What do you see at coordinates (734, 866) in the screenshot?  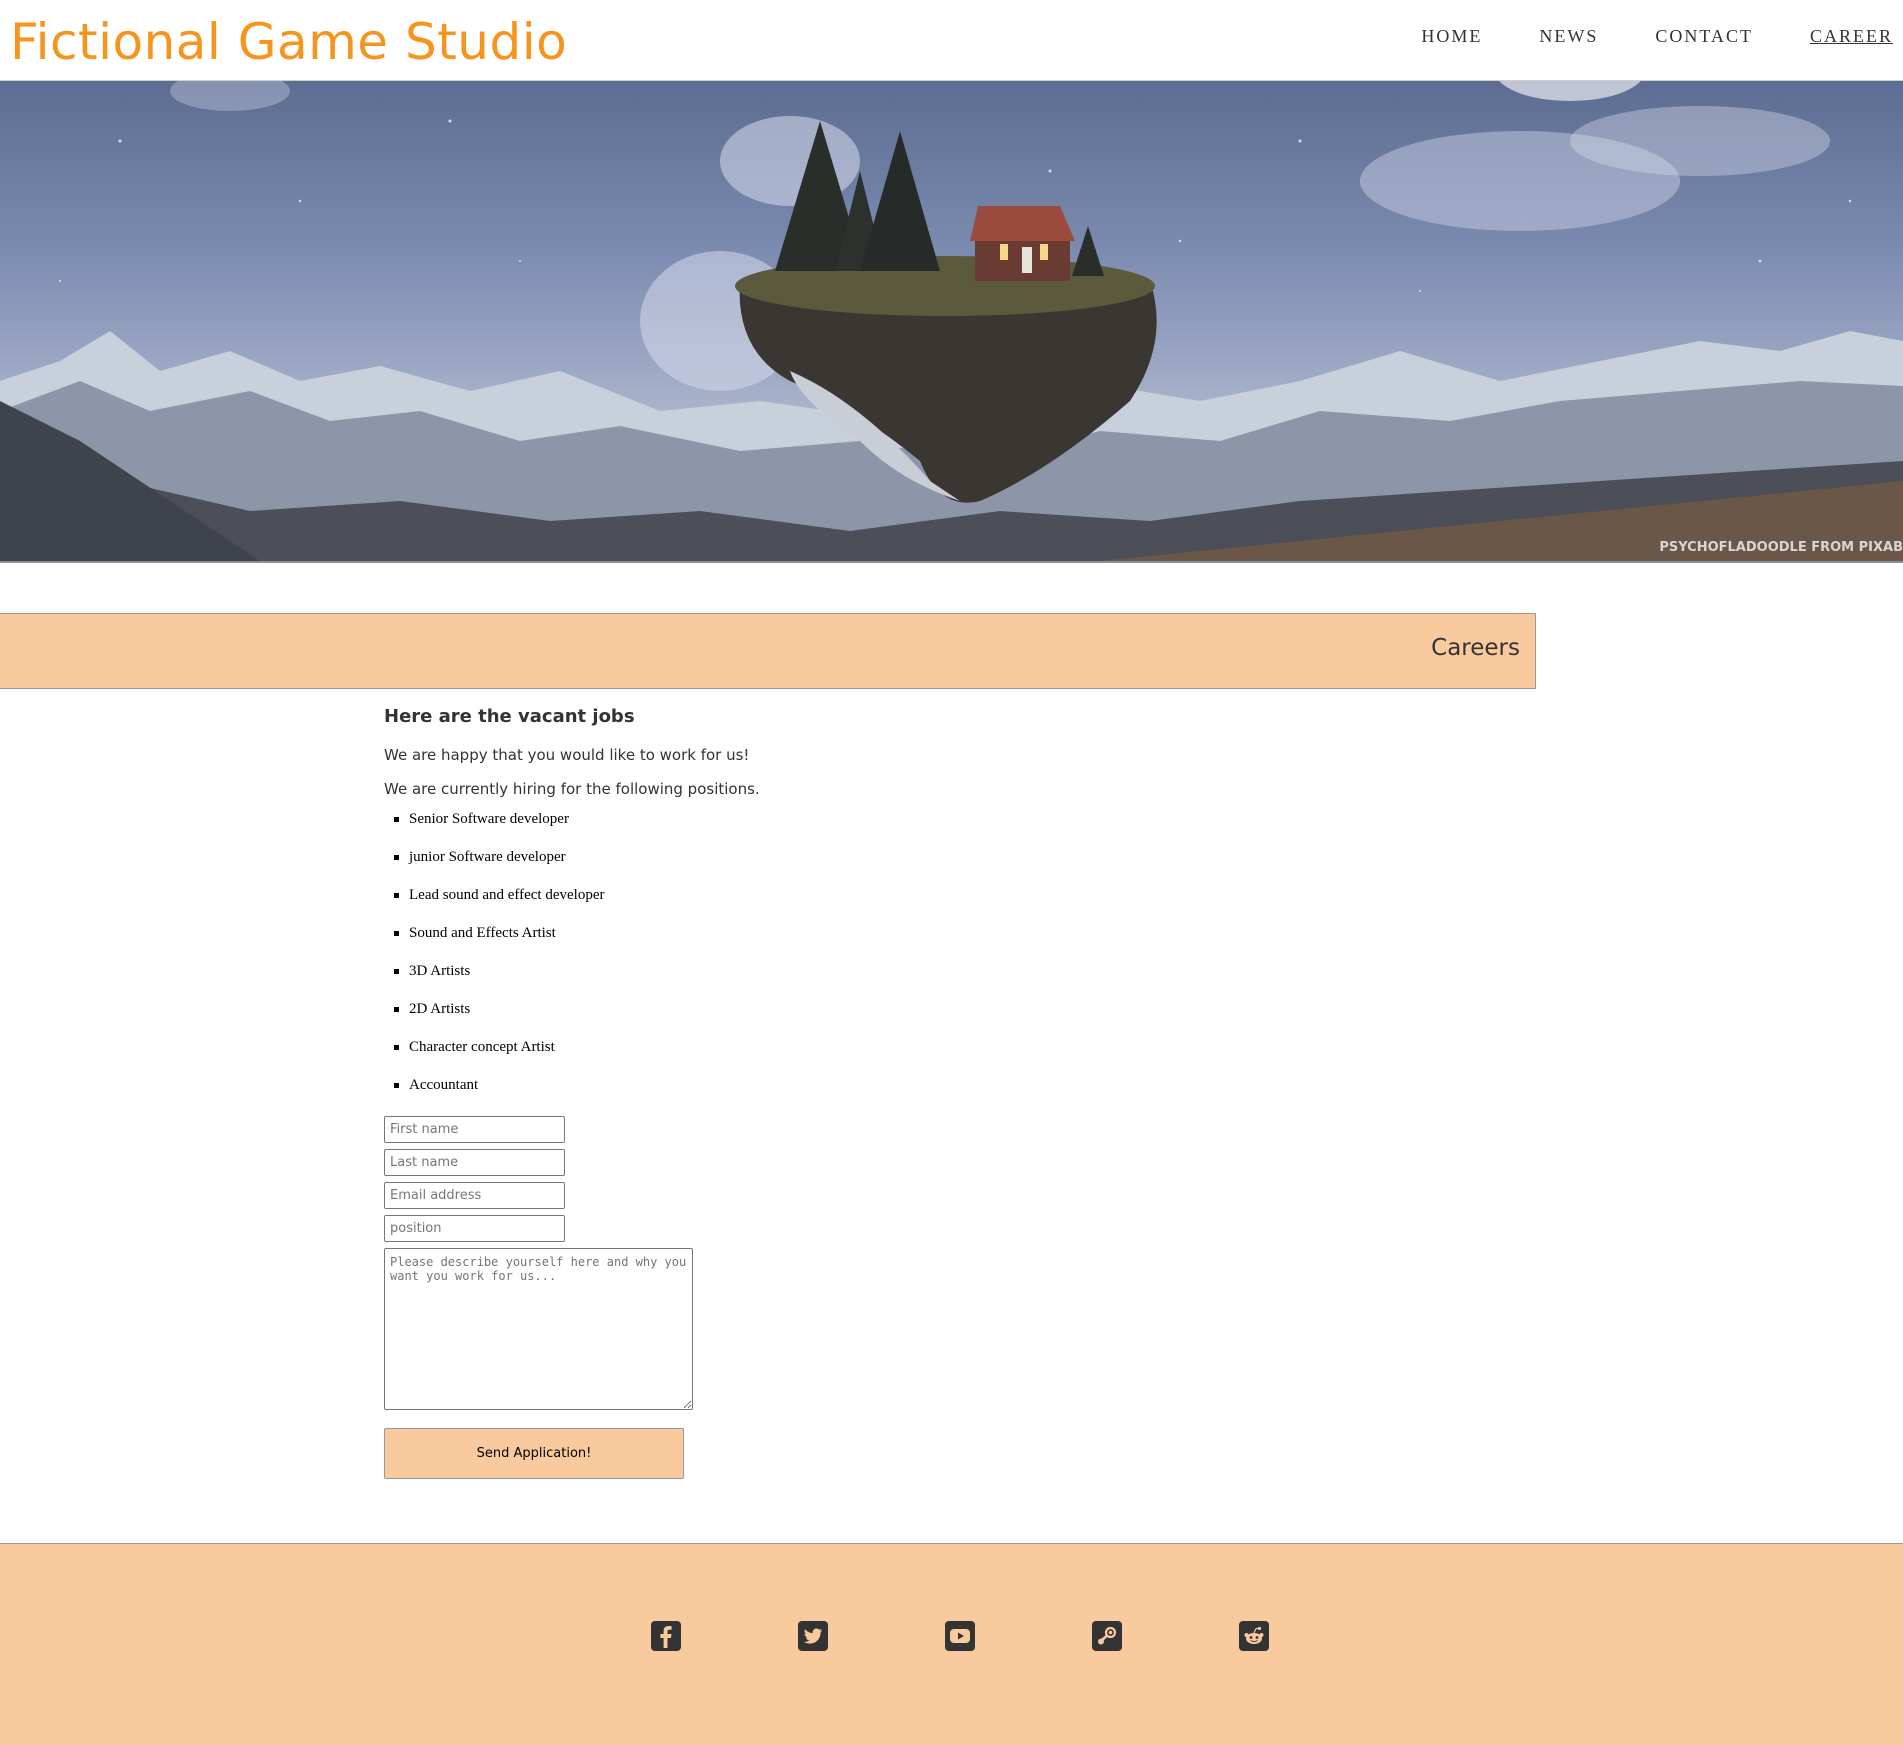 I see `list-item: junior Software developer` at bounding box center [734, 866].